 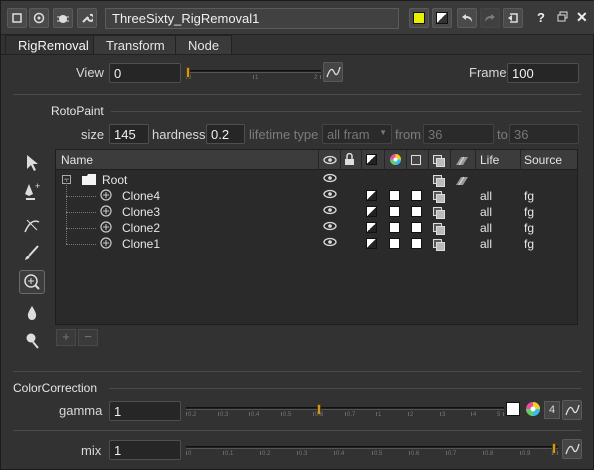 What do you see at coordinates (253, 74) in the screenshot?
I see `view-slider: 0 1 2` at bounding box center [253, 74].